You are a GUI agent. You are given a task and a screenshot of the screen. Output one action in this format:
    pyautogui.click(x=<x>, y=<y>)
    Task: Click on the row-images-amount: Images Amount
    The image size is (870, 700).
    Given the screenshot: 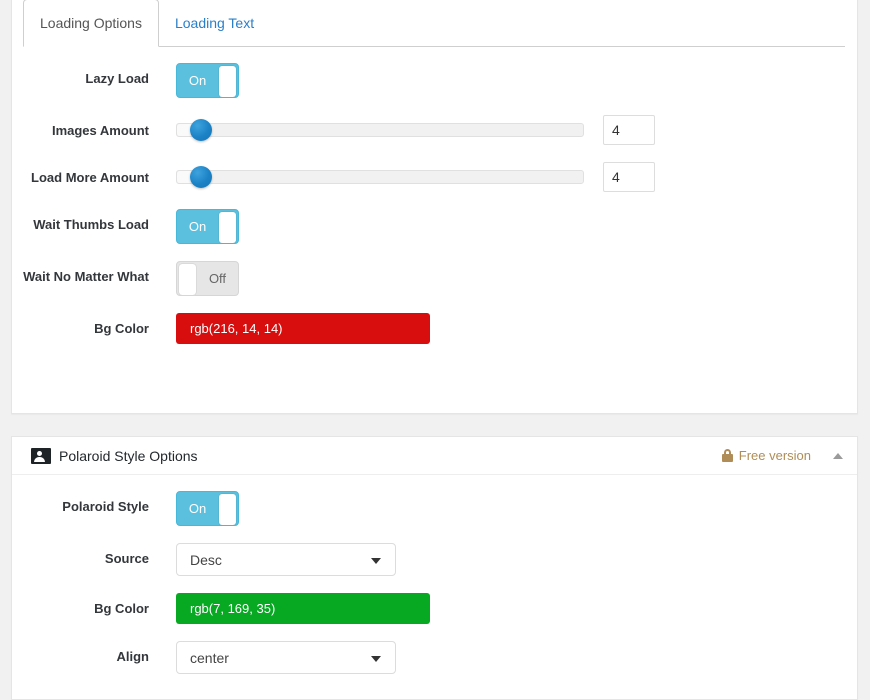 What is the action you would take?
    pyautogui.click(x=434, y=130)
    